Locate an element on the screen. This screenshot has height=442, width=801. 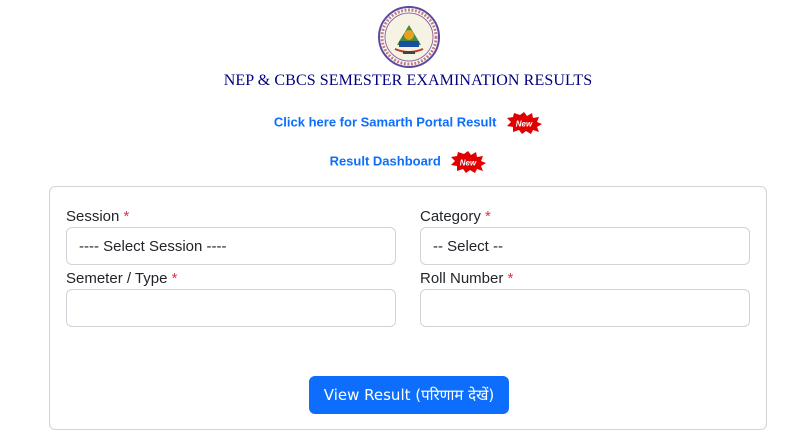
samarth-portal-link: Click here for Samarth Portal Result is located at coordinates (385, 121).